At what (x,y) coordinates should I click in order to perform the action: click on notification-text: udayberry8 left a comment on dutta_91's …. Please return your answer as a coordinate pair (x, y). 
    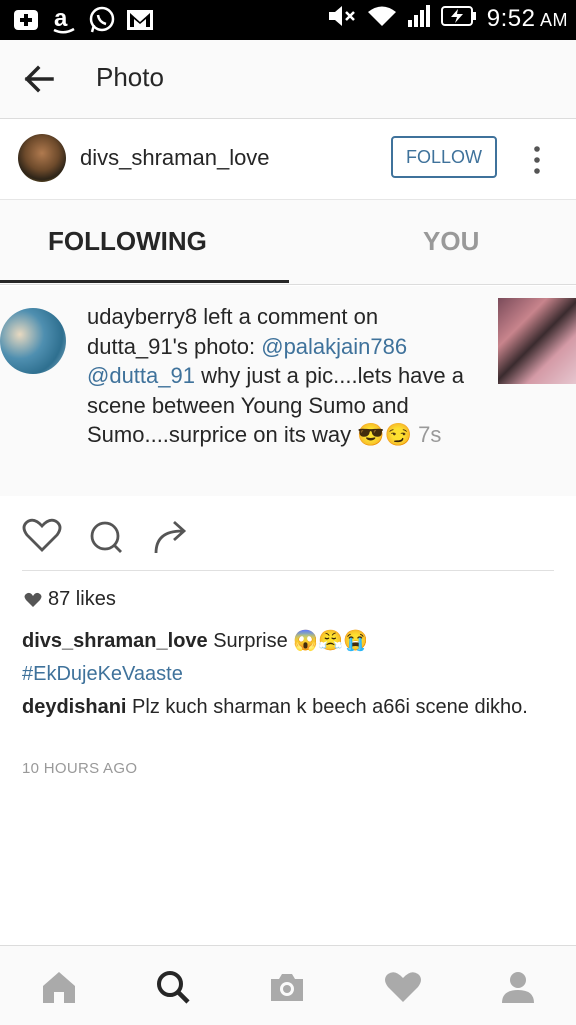
    Looking at the image, I should click on (276, 375).